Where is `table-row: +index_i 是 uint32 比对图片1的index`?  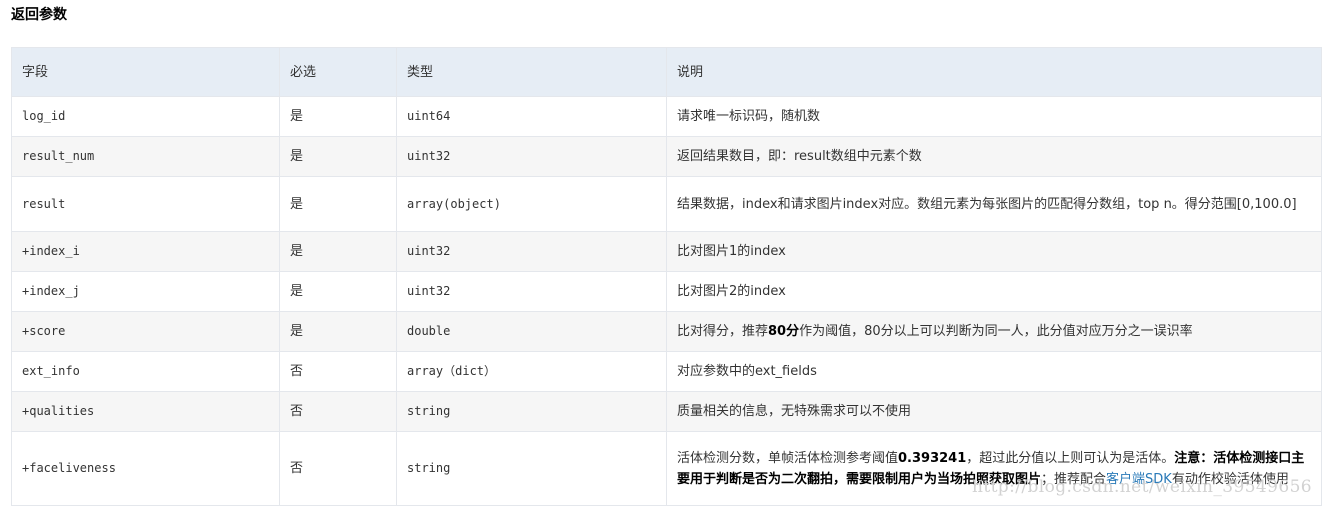 table-row: +index_i 是 uint32 比对图片1的index is located at coordinates (666, 251).